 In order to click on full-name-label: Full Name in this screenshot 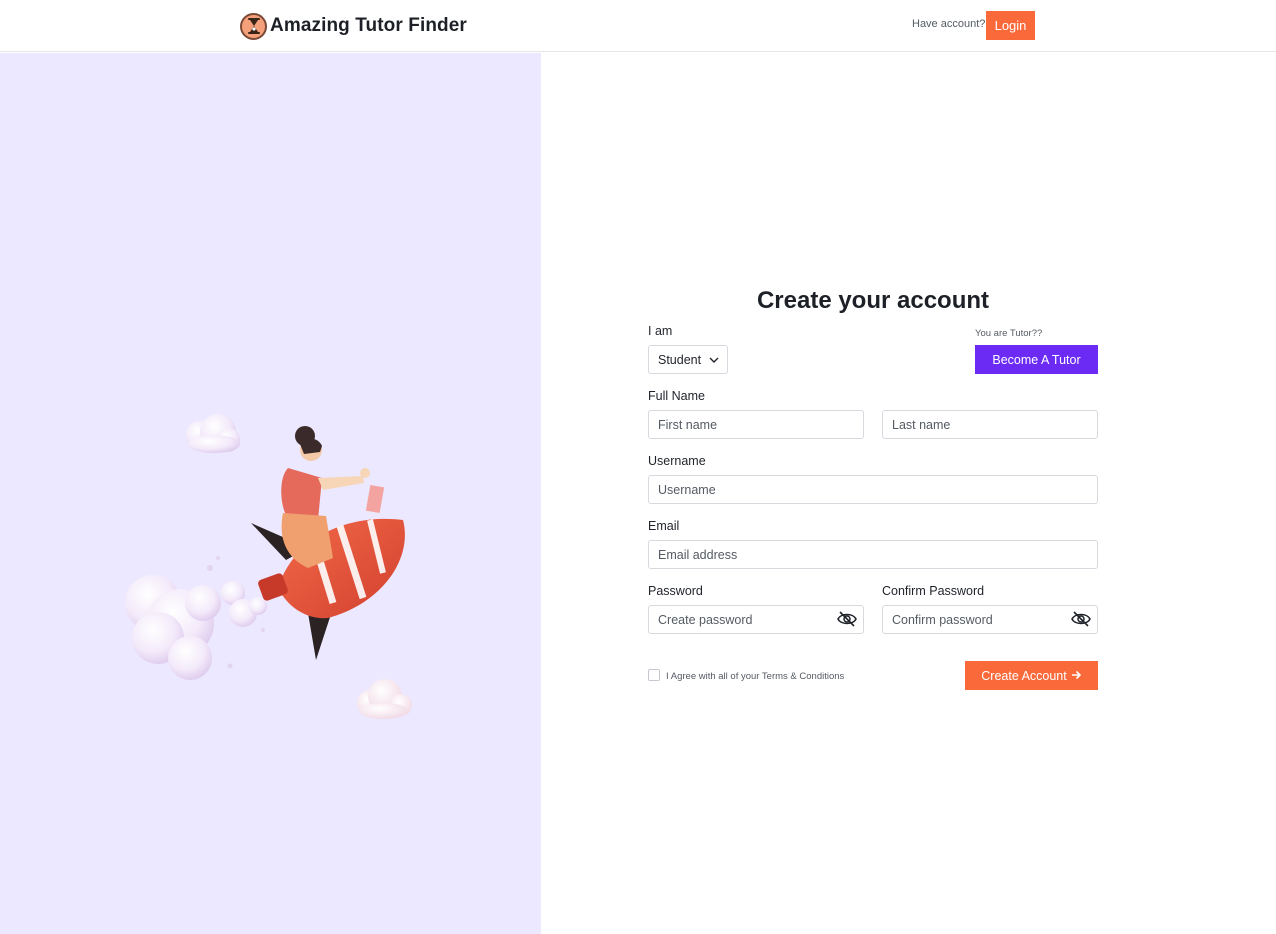, I will do `click(676, 396)`.